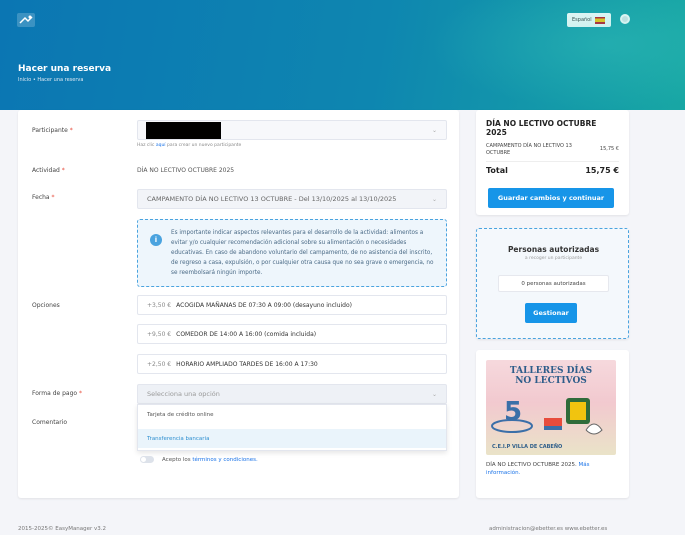  What do you see at coordinates (552, 170) in the screenshot?
I see `summary-total: Total 15,75 €` at bounding box center [552, 170].